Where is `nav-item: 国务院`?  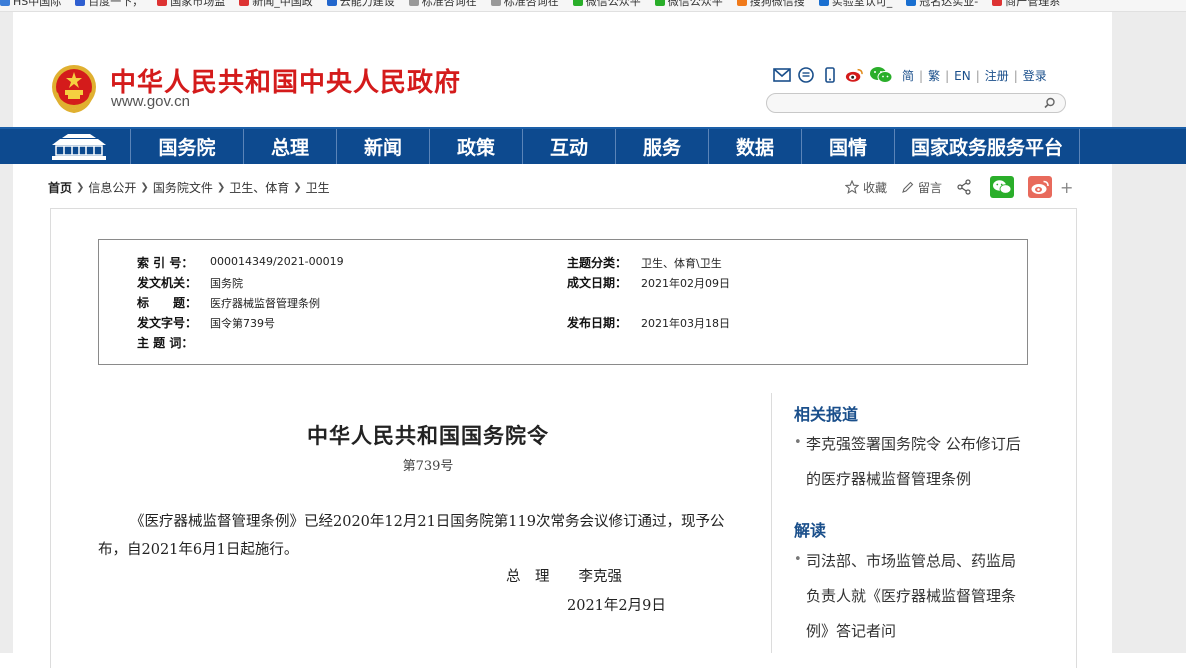 nav-item: 国务院 is located at coordinates (186, 146).